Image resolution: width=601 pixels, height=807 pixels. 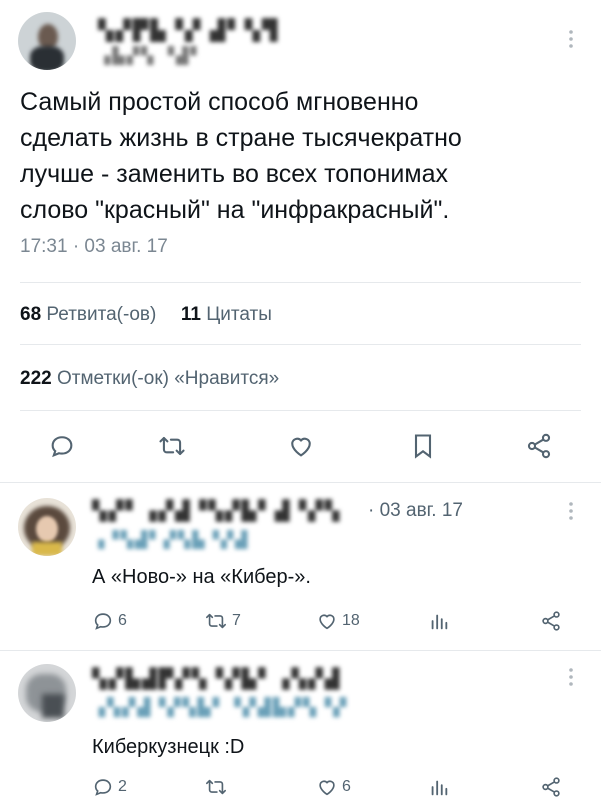 I want to click on quotes-label: Цитаты, so click(x=239, y=314).